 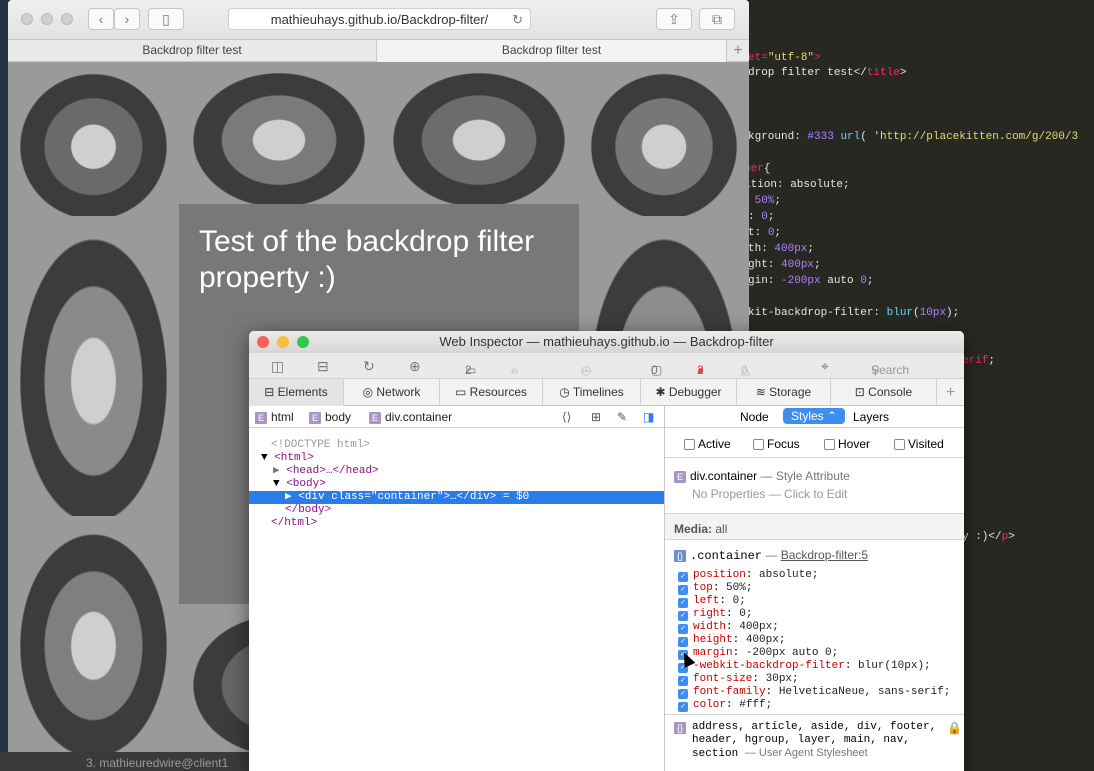 What do you see at coordinates (847, 444) in the screenshot?
I see `state-hover-checkbox: Hover` at bounding box center [847, 444].